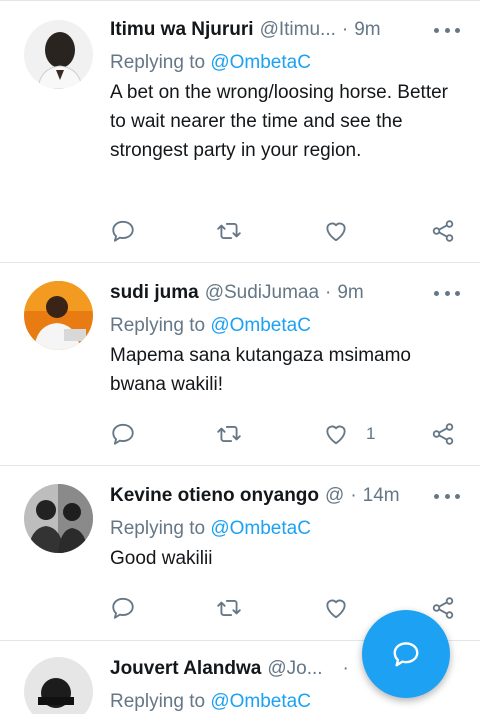 The height and width of the screenshot is (714, 480). Describe the element at coordinates (262, 293) in the screenshot. I see `user-handle: @SudiJumaa` at that location.